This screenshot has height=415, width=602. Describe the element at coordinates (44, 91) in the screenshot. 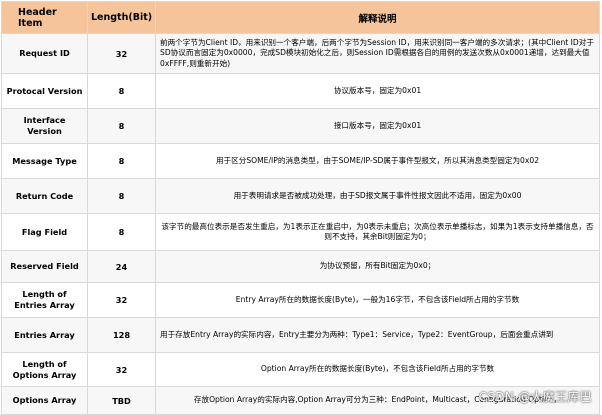

I see `row-item: Protocal Version` at that location.